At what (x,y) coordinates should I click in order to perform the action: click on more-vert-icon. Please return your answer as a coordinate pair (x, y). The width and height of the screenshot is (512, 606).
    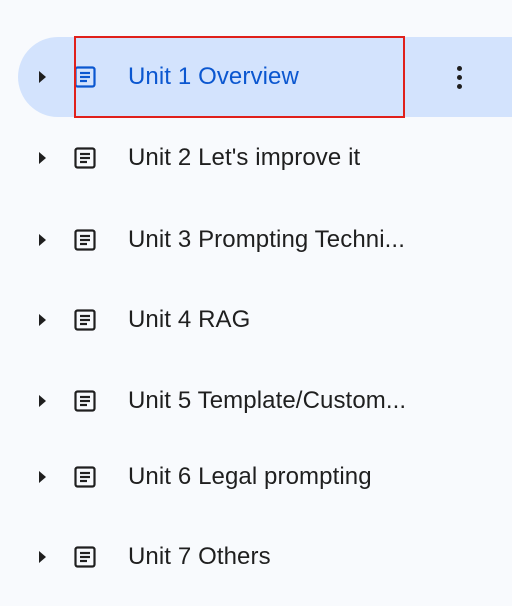
    Looking at the image, I should click on (459, 77).